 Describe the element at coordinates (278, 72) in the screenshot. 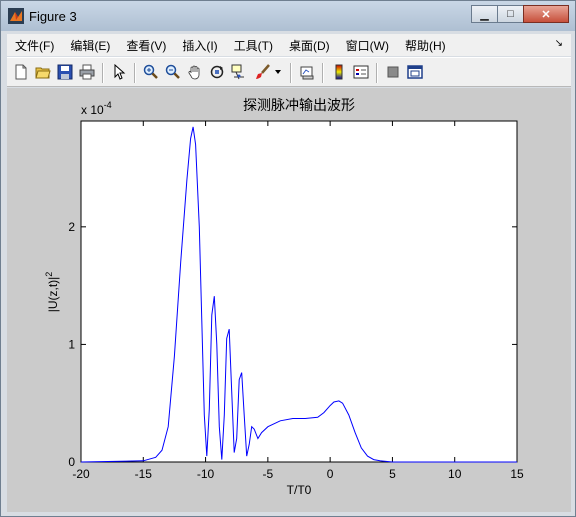

I see `brush-dropdown-icon` at that location.